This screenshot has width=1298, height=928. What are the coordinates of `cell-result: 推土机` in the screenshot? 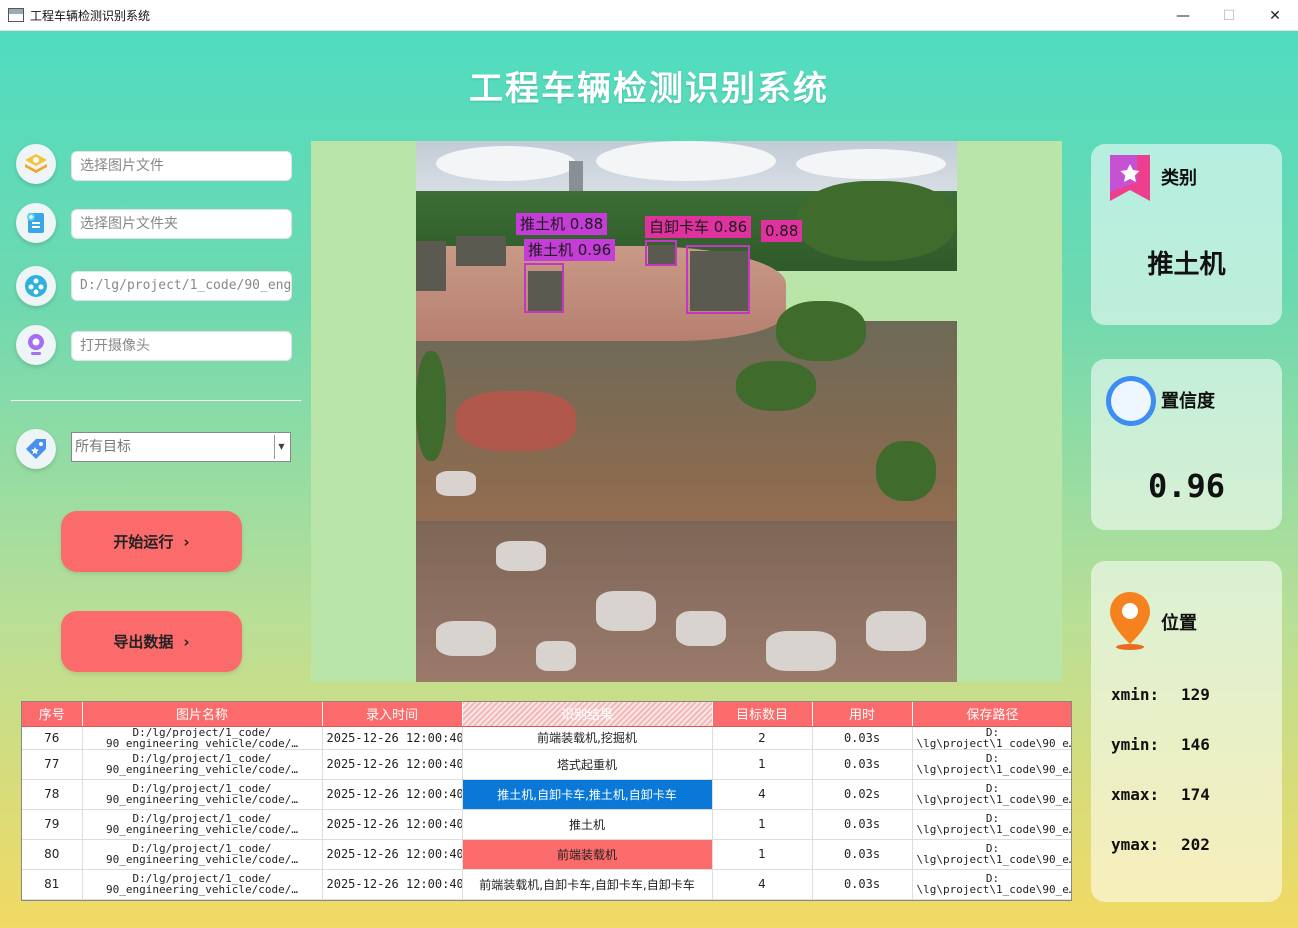 It's located at (587, 824).